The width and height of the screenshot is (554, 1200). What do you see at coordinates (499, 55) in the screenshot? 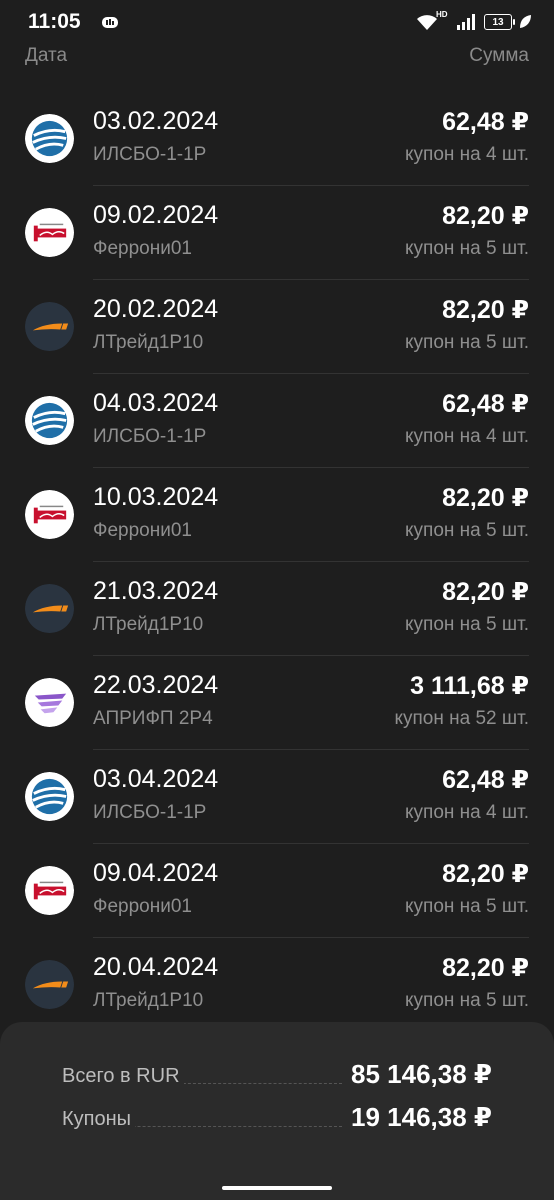
I see `column-sum-label: Сумма` at bounding box center [499, 55].